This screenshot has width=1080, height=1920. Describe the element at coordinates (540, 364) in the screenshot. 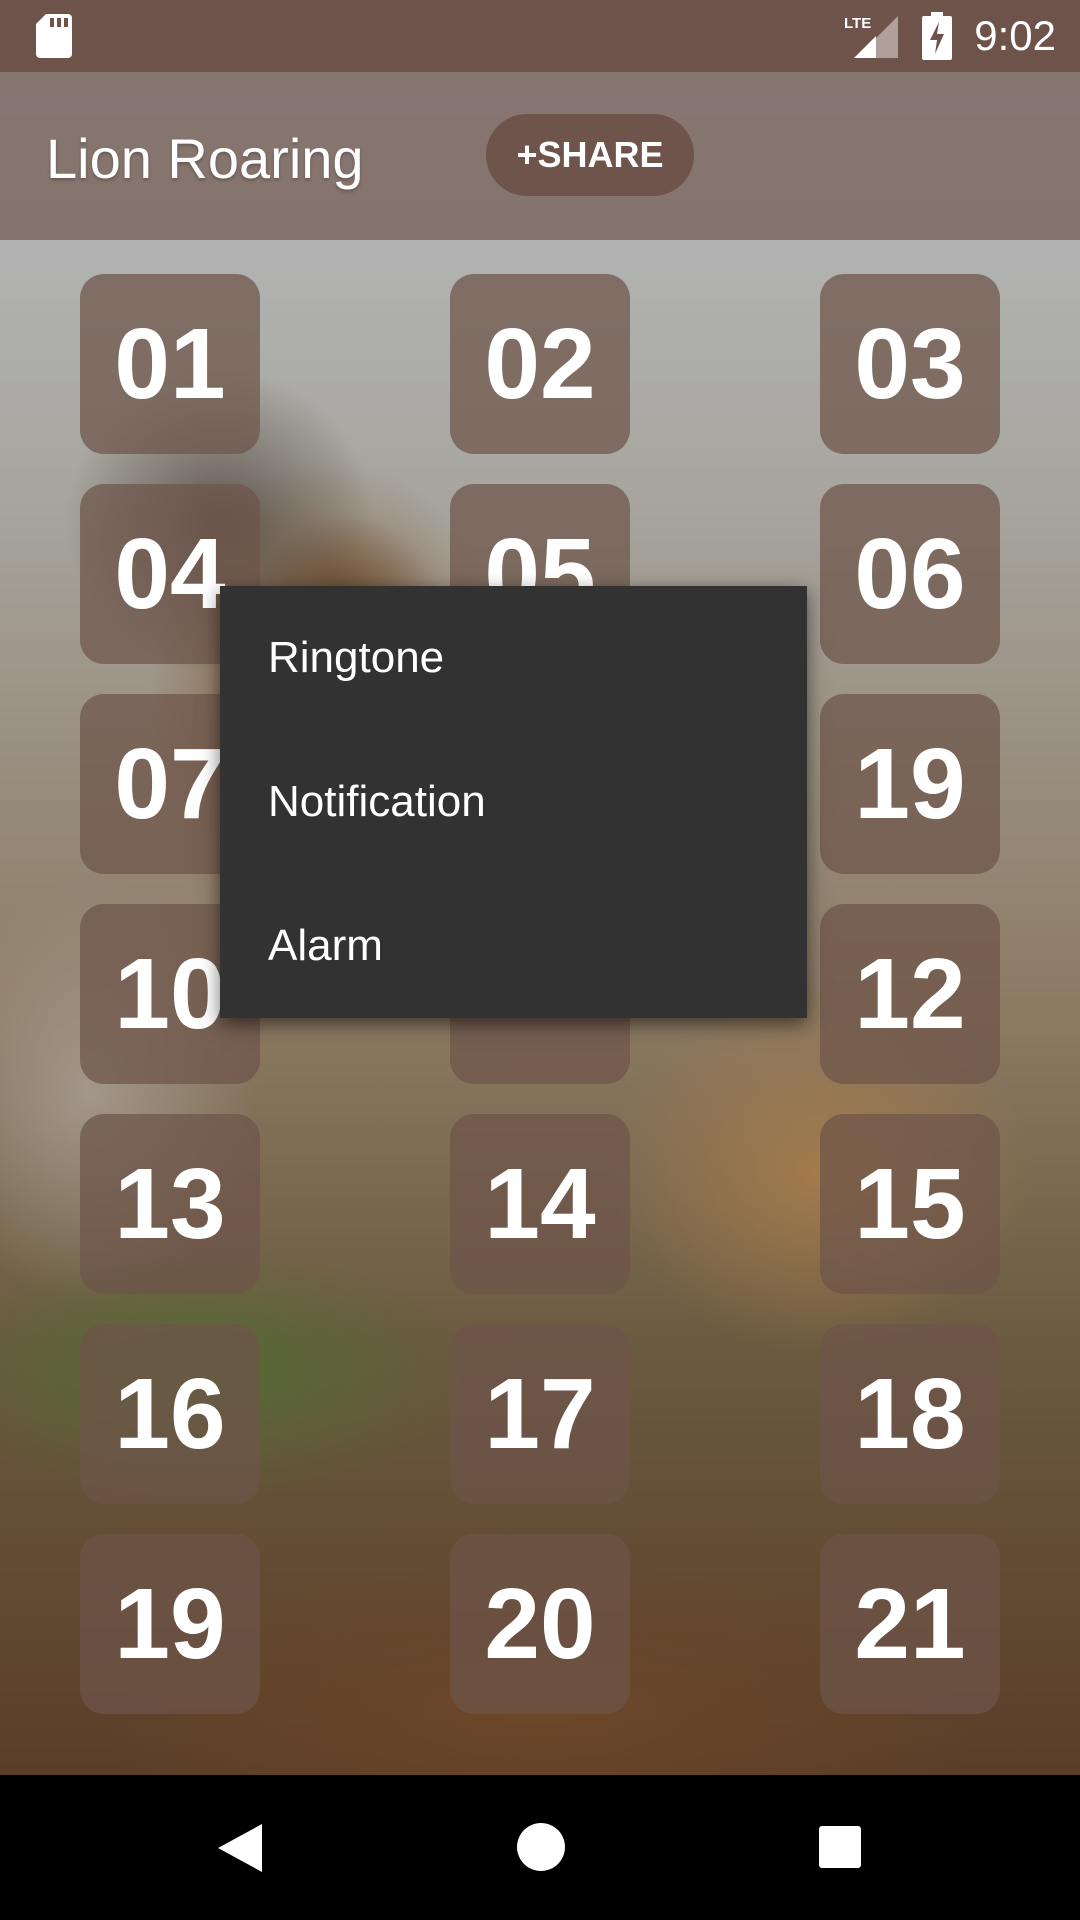

I see `sound-tile: 02` at that location.